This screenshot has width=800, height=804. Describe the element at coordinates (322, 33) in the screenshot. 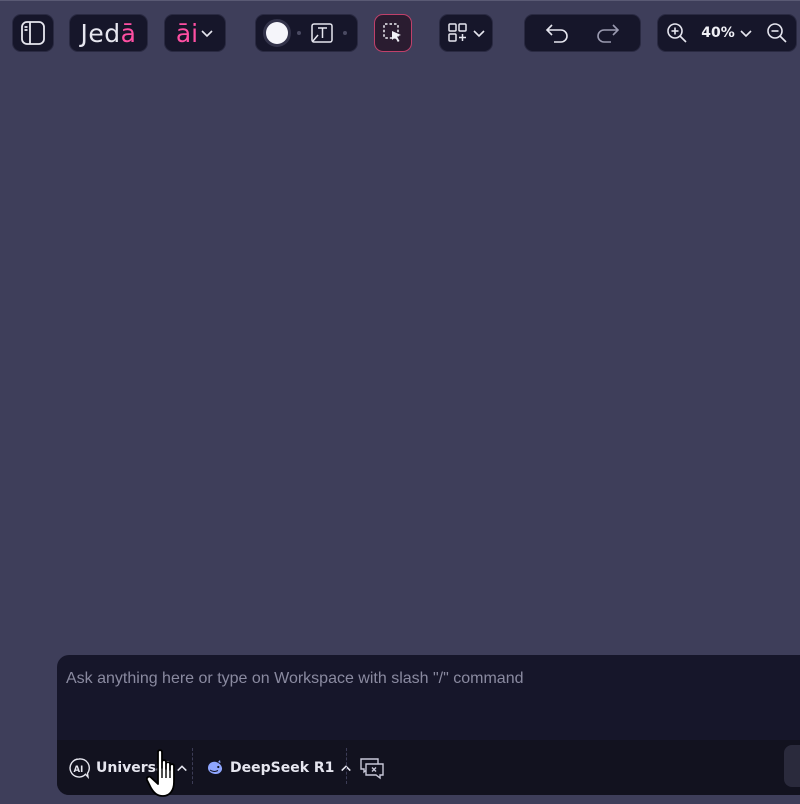

I see `text-frame-icon` at that location.